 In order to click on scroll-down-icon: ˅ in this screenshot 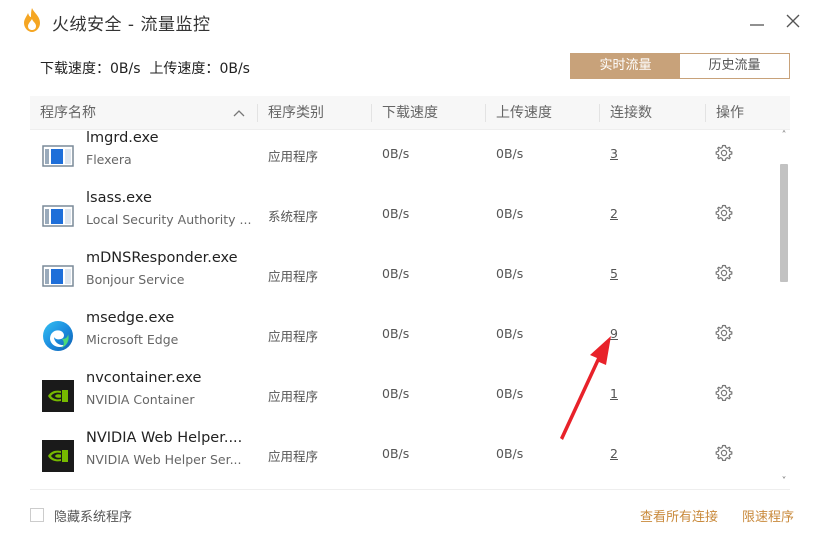, I will do `click(784, 482)`.